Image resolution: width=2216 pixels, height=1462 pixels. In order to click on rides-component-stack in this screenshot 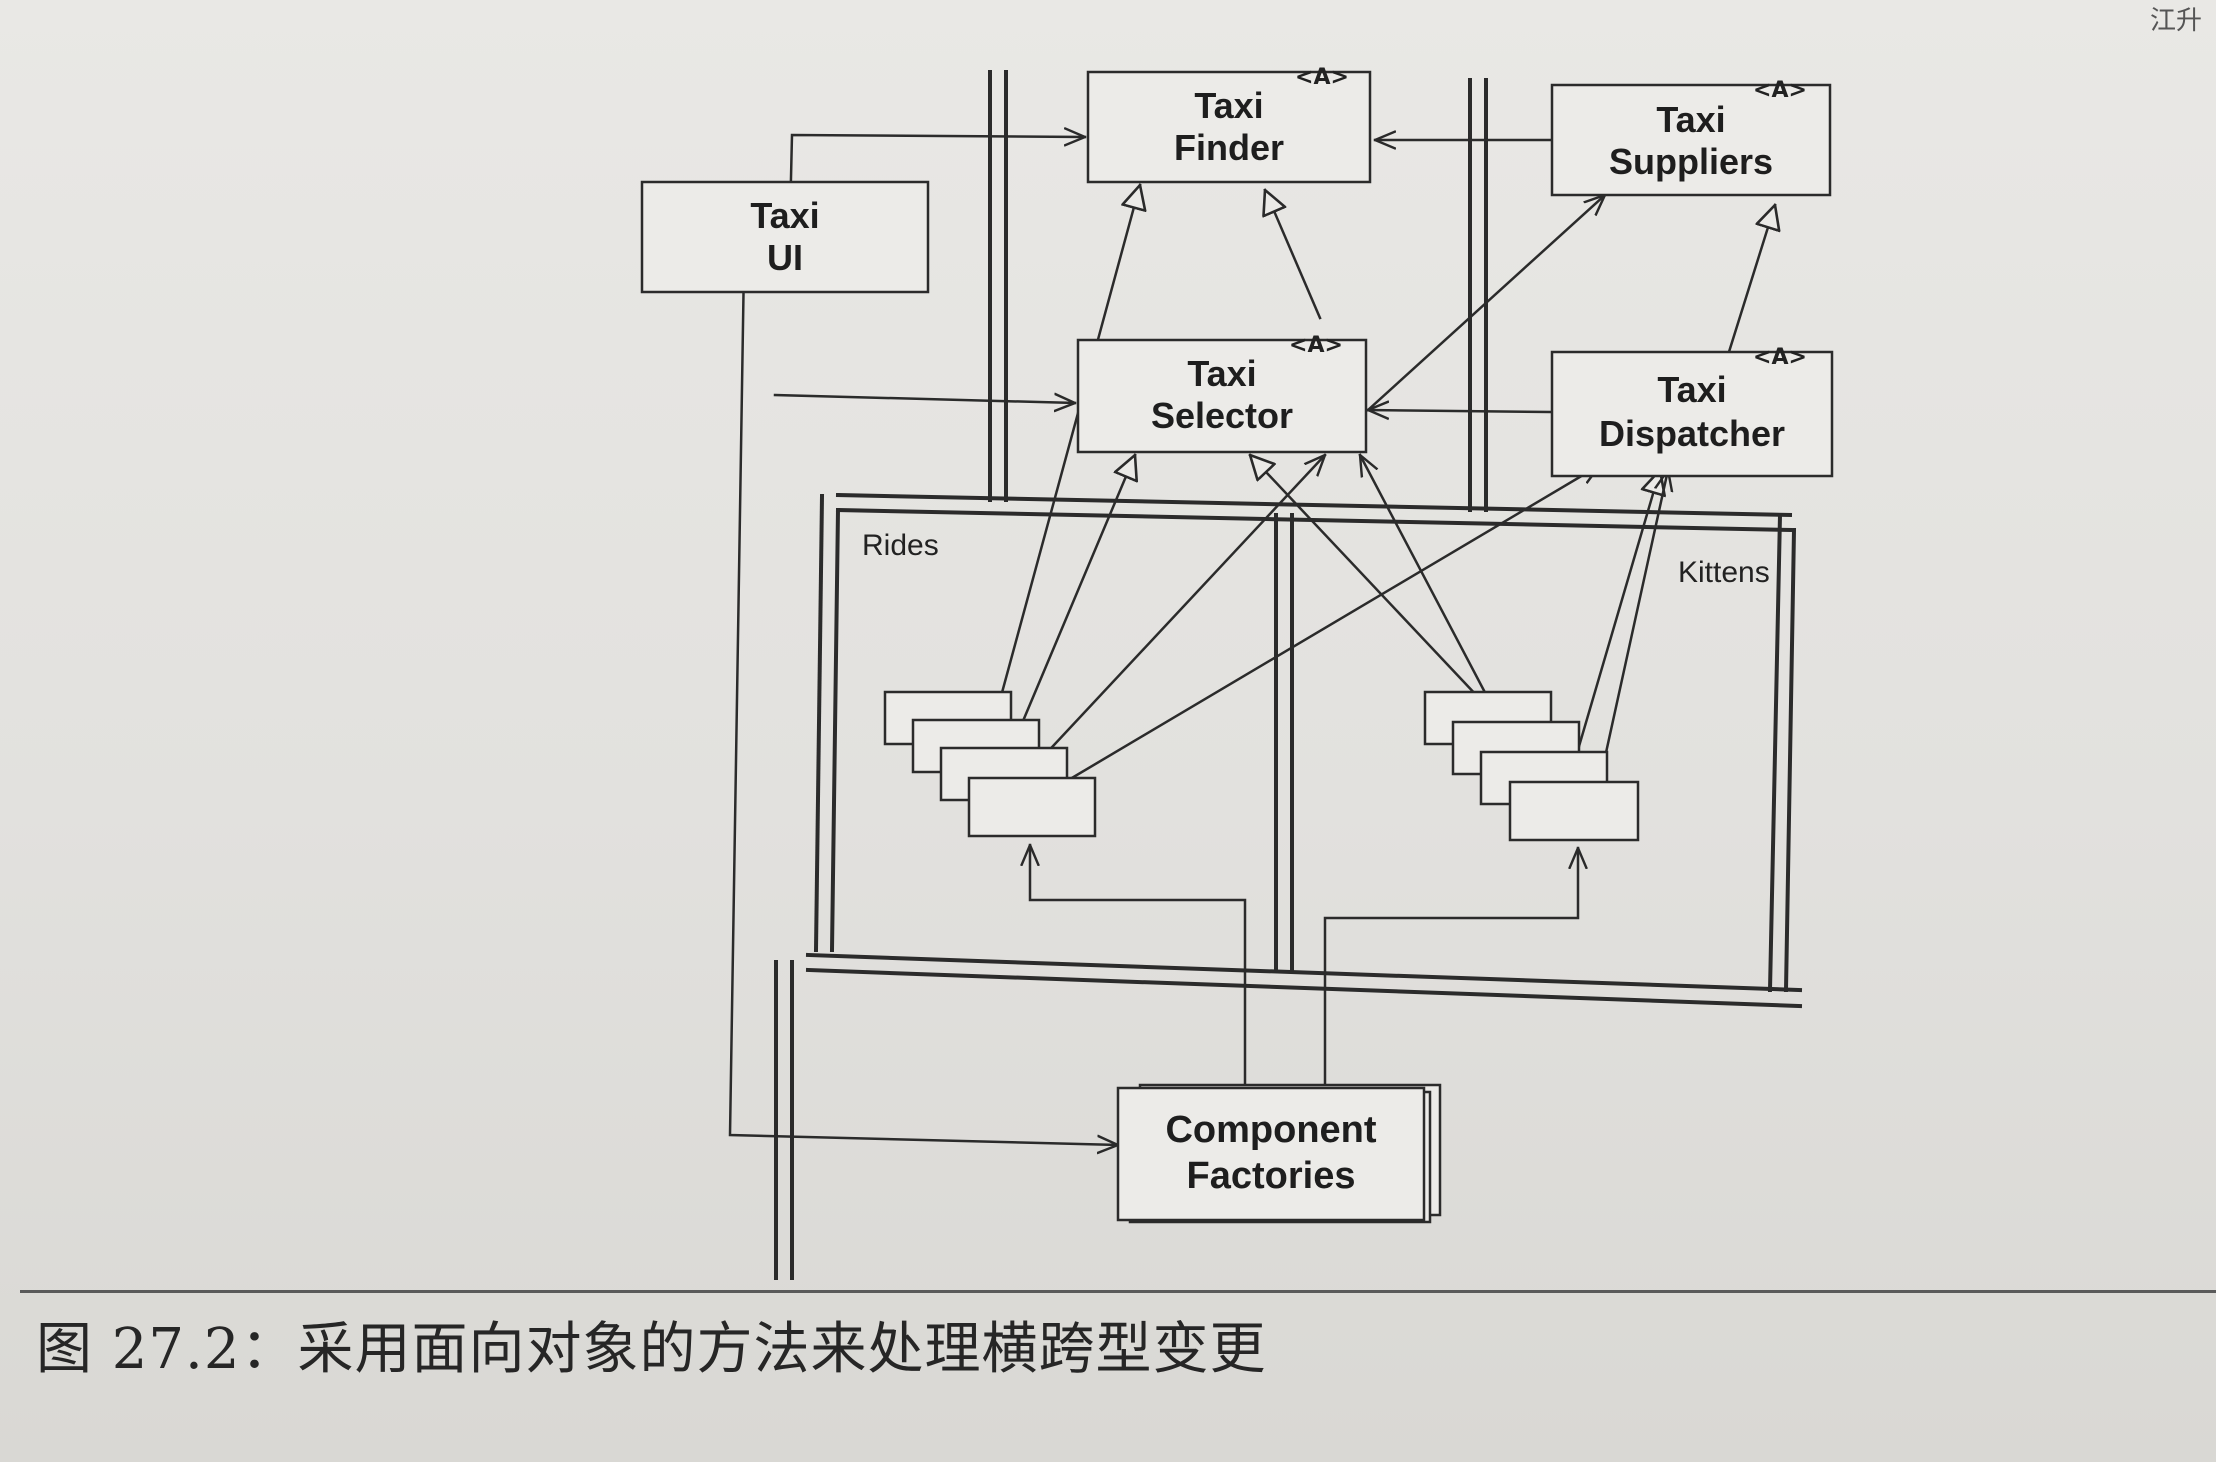, I will do `click(990, 764)`.